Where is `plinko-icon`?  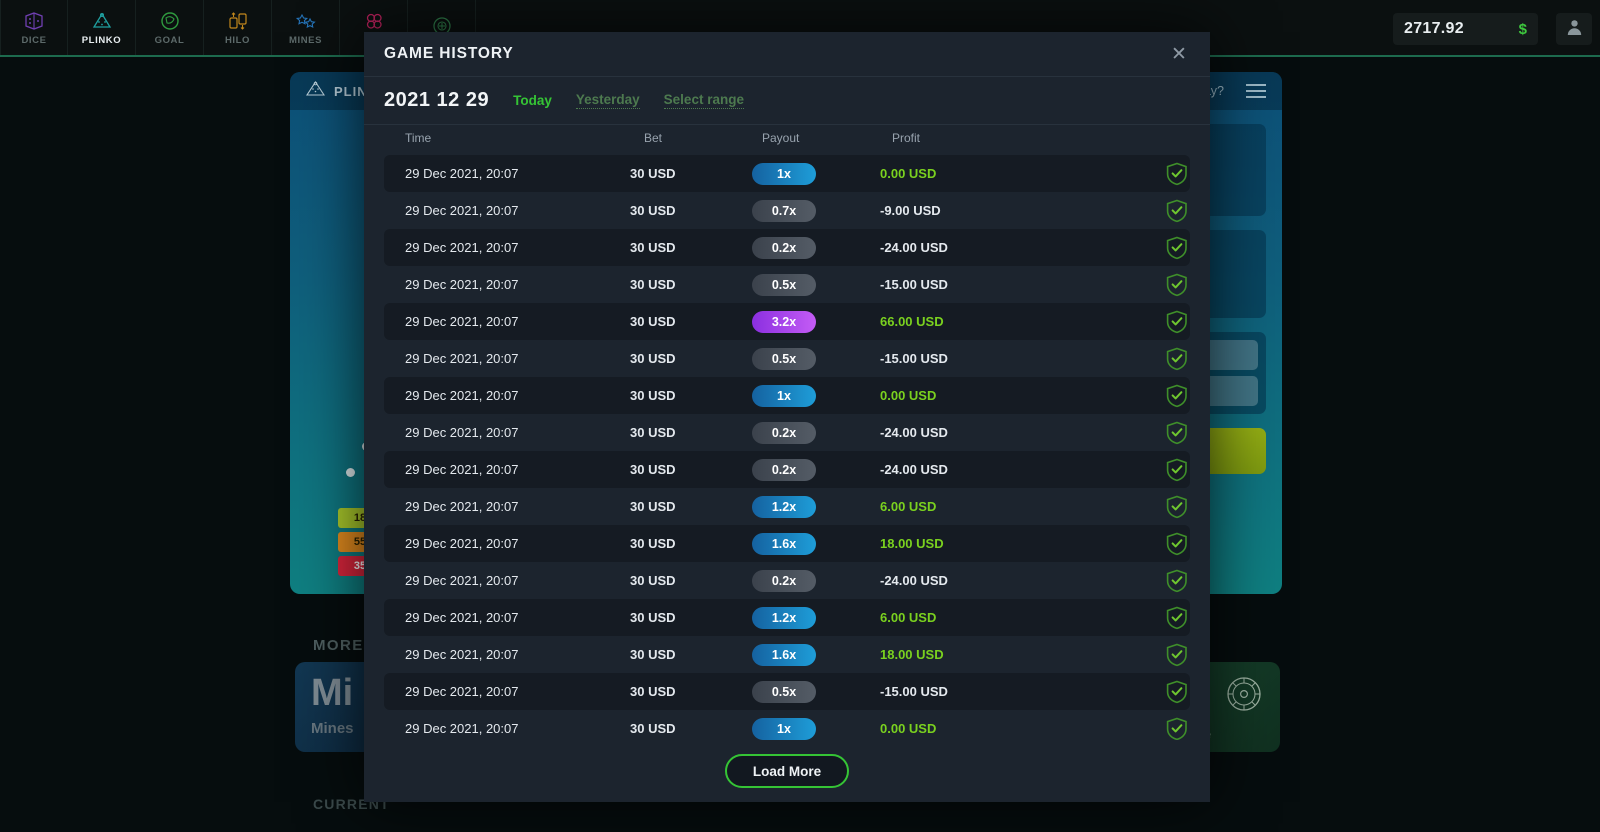
plinko-icon is located at coordinates (315, 90).